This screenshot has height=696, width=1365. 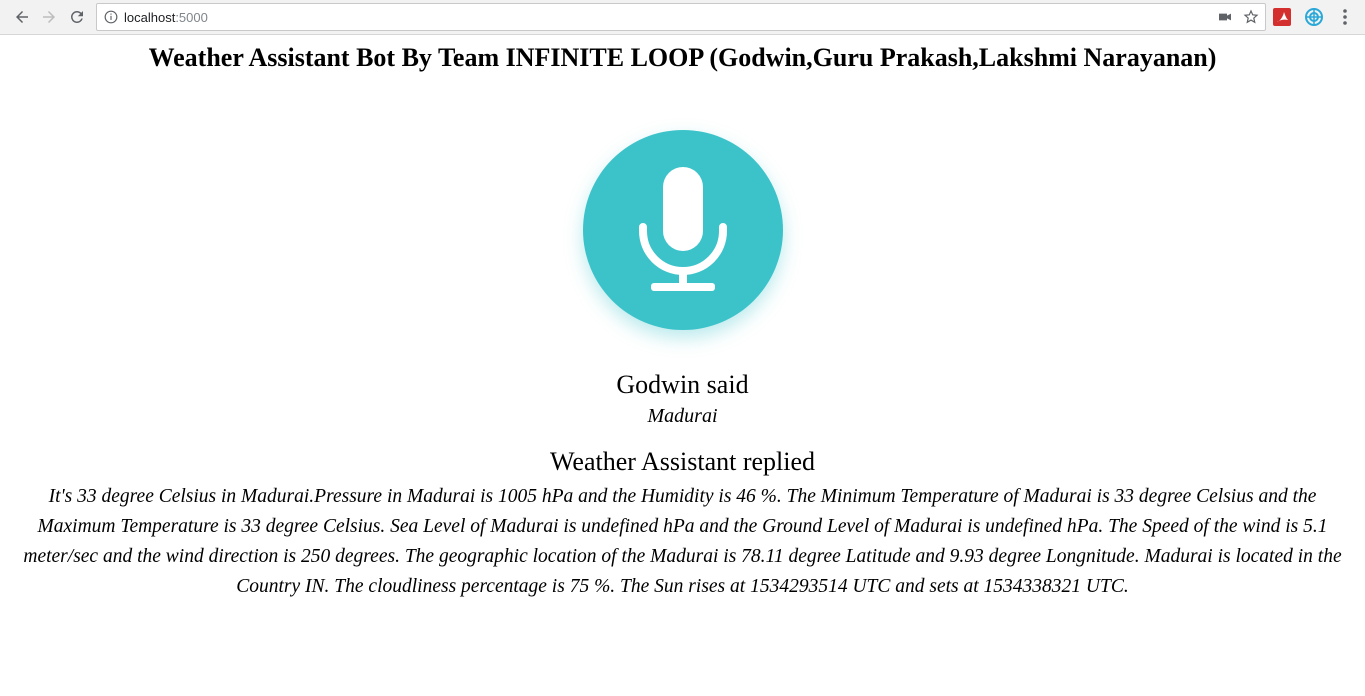 What do you see at coordinates (682, 416) in the screenshot?
I see `user-transcript: Madurai` at bounding box center [682, 416].